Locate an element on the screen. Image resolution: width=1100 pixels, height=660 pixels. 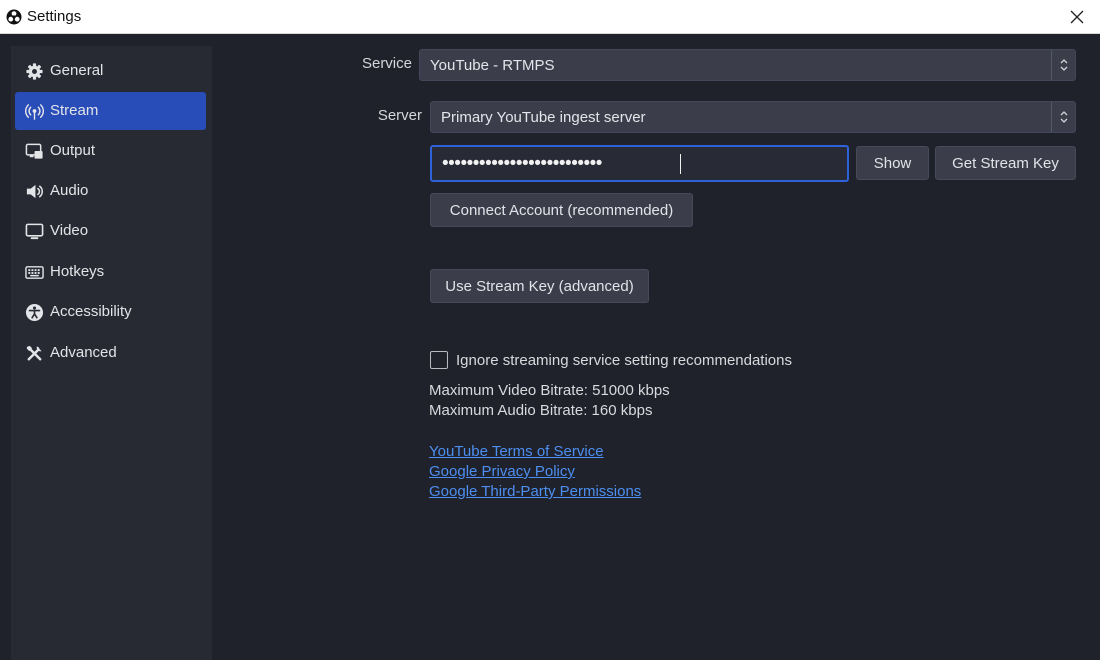
sidebar-item-hotkeys: Hotkeys is located at coordinates (110, 272).